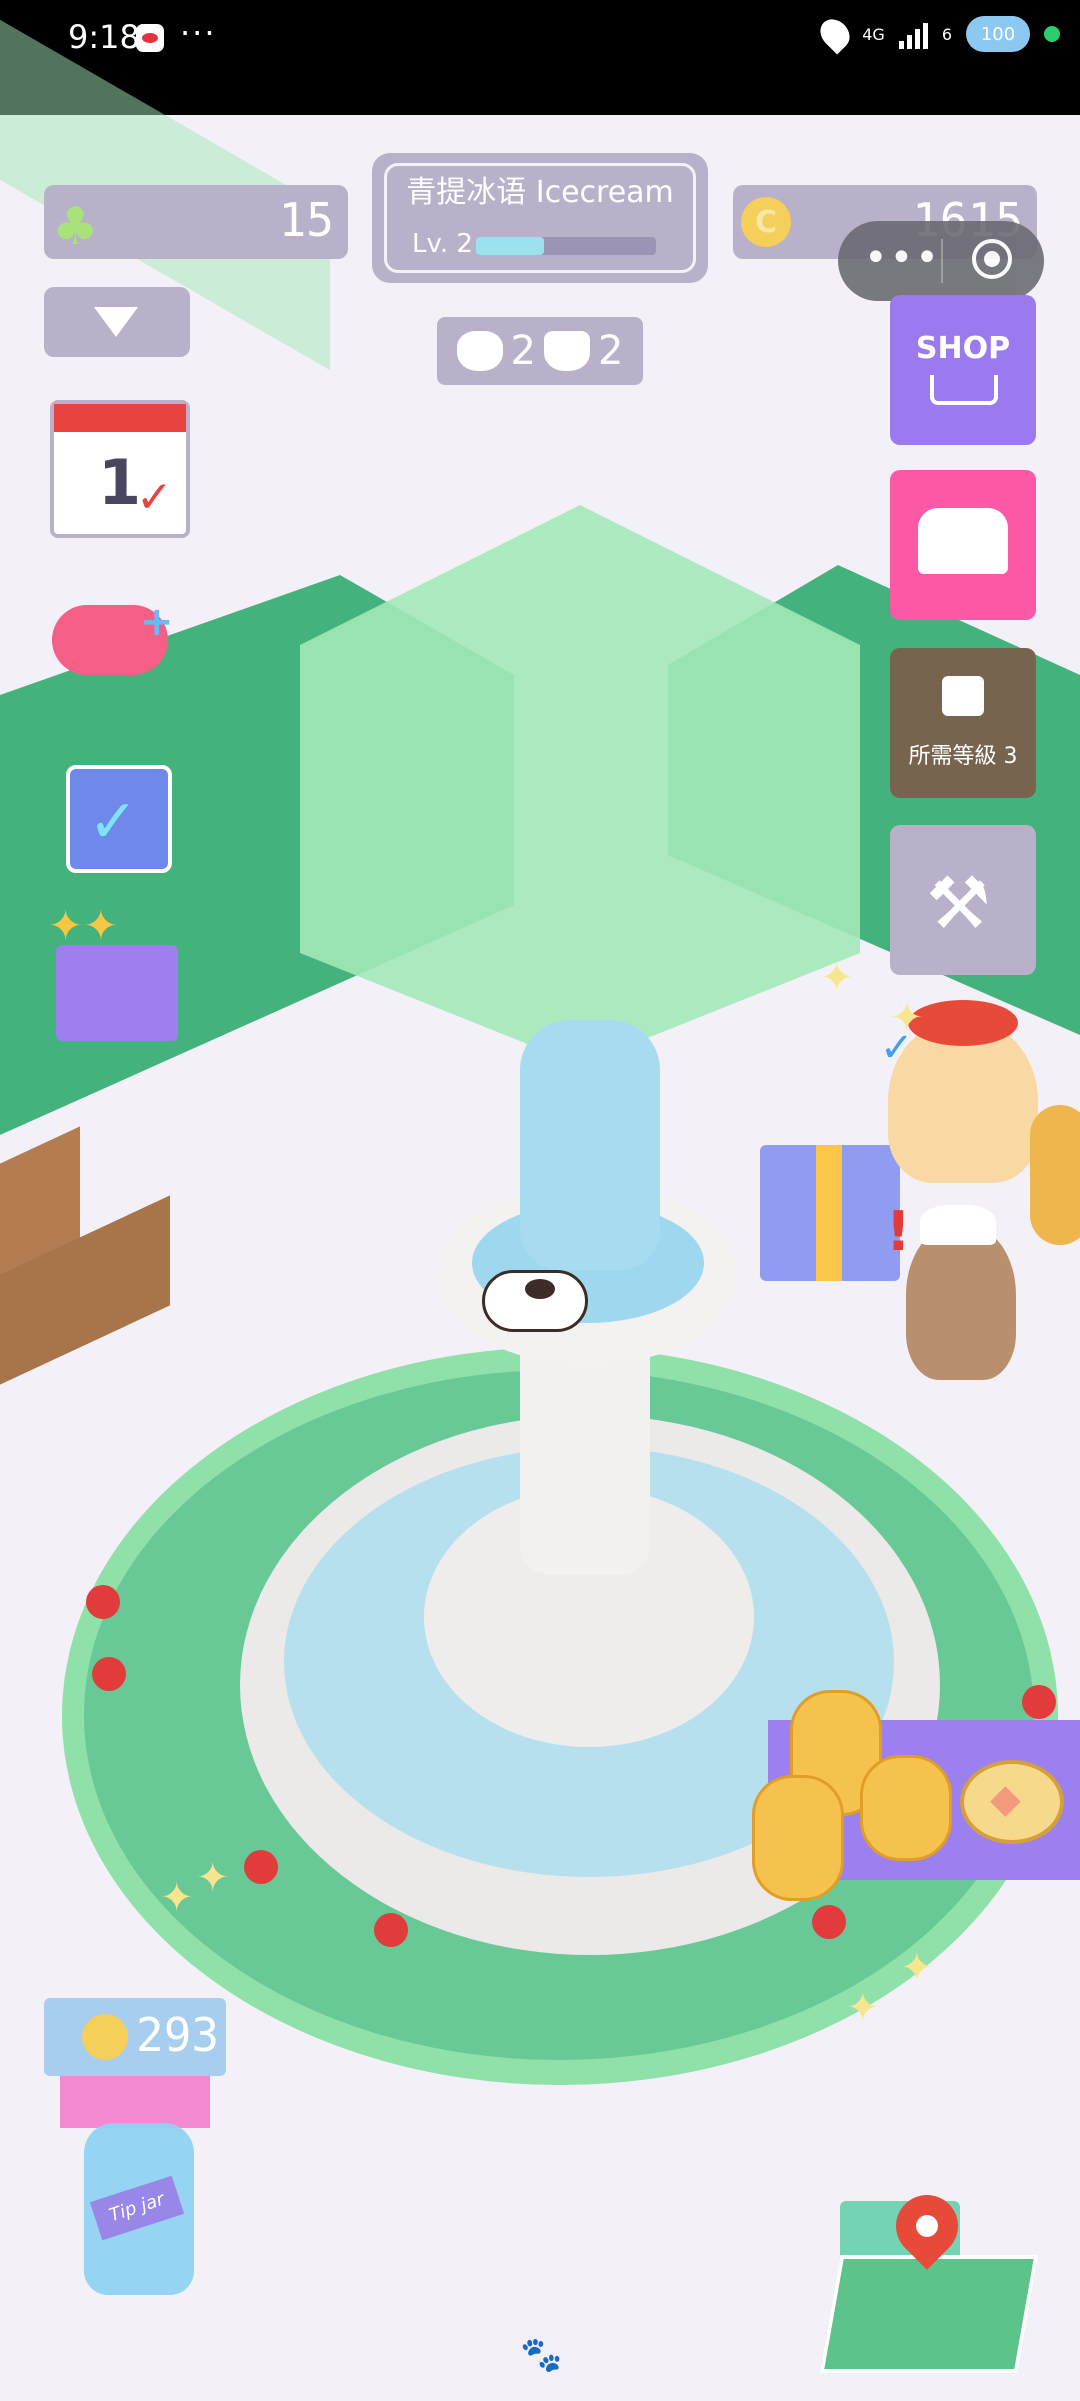 The height and width of the screenshot is (2401, 1080). What do you see at coordinates (135, 2037) in the screenshot?
I see `tip-amount-pill: 293` at bounding box center [135, 2037].